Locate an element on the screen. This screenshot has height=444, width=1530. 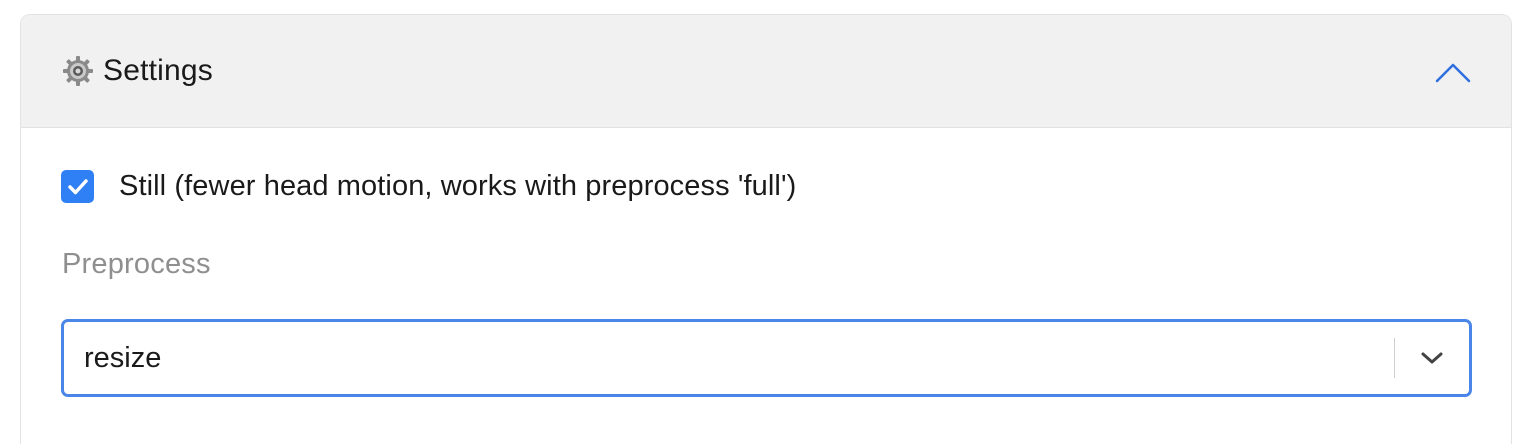
gear-icon is located at coordinates (78, 71).